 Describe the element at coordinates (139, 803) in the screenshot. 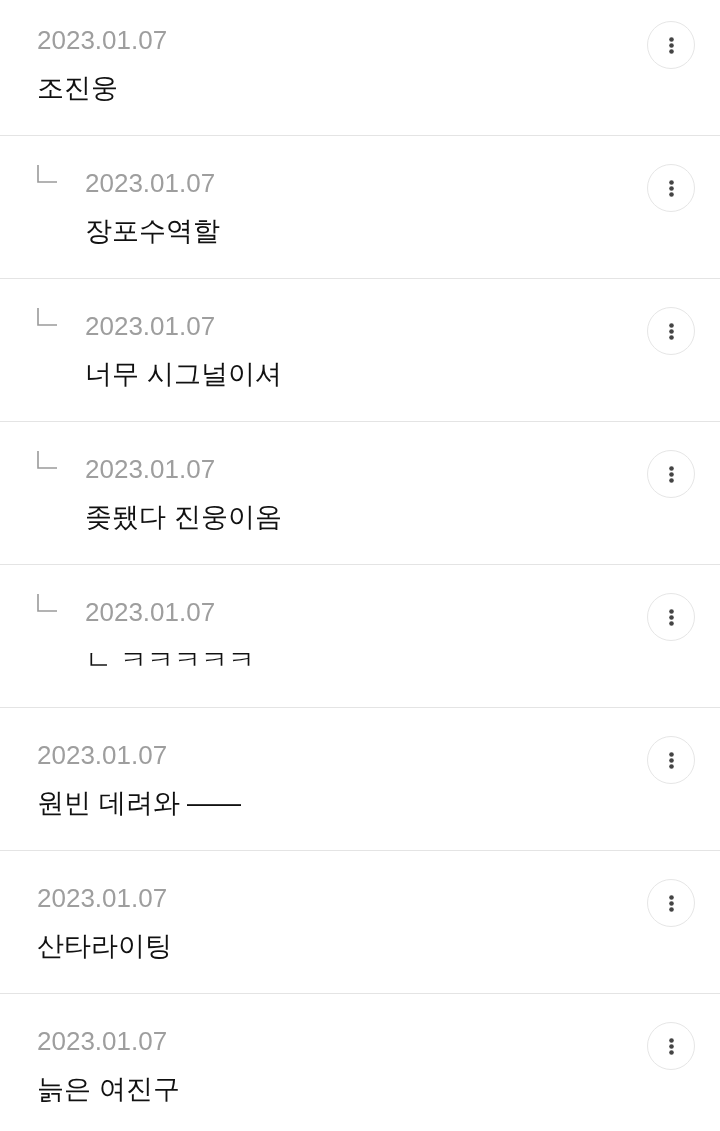

I see `comment-text: 원빈 데려와 ——` at that location.